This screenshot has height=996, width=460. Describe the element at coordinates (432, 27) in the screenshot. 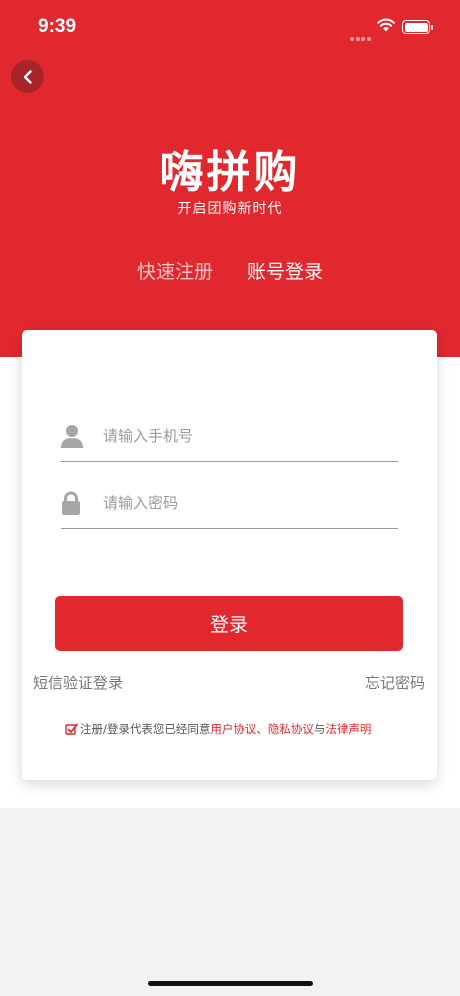

I see `battery-tip` at that location.